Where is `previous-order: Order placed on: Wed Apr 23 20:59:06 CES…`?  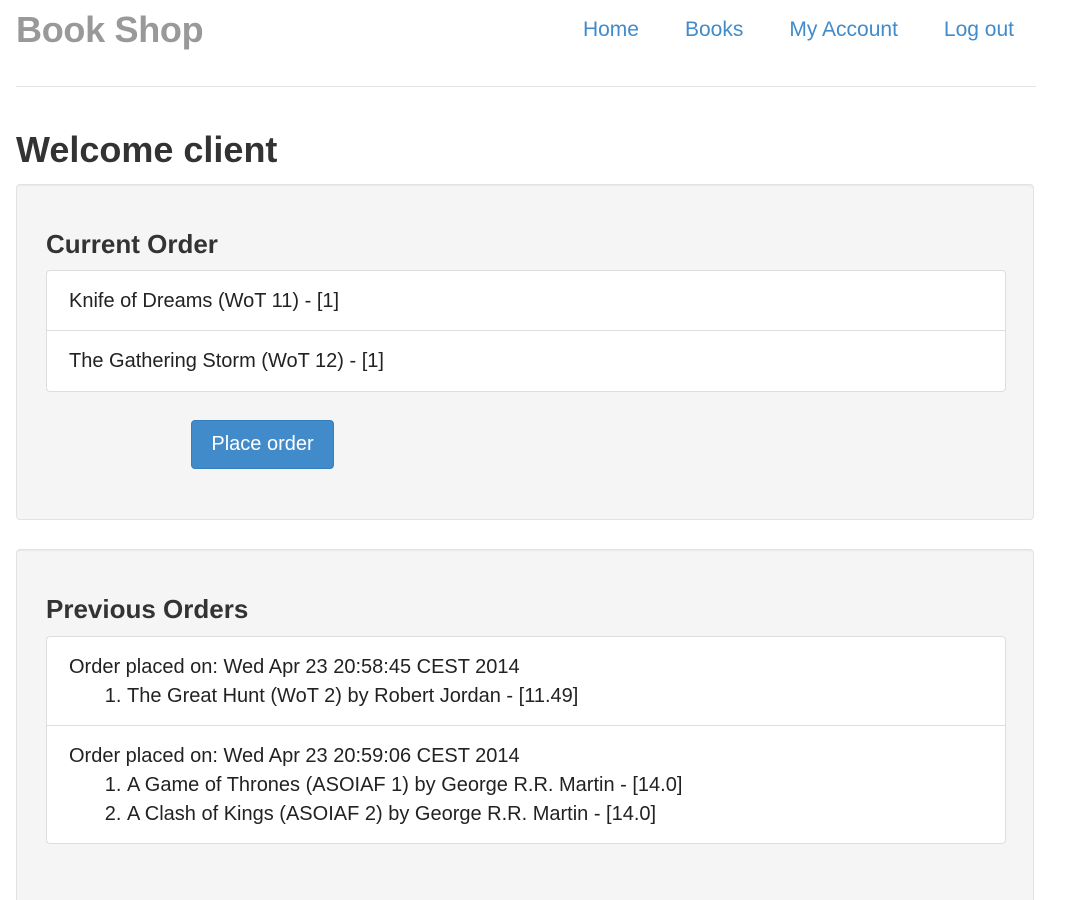 previous-order: Order placed on: Wed Apr 23 20:59:06 CES… is located at coordinates (526, 784).